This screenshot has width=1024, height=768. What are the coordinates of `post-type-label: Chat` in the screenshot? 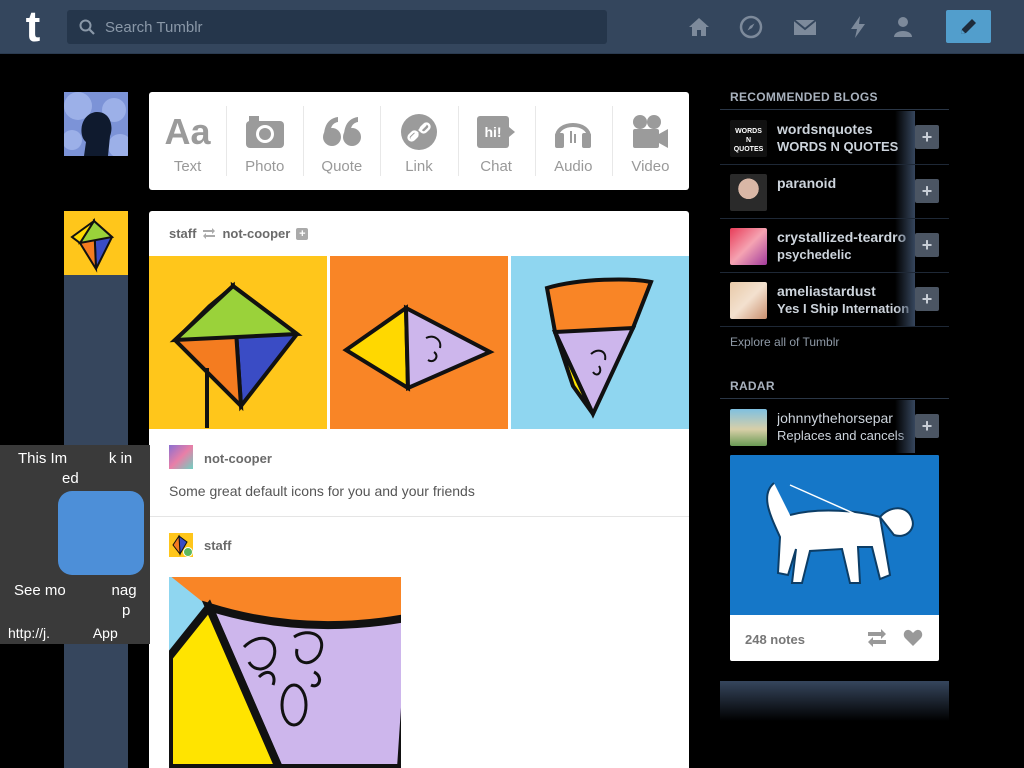 It's located at (496, 166).